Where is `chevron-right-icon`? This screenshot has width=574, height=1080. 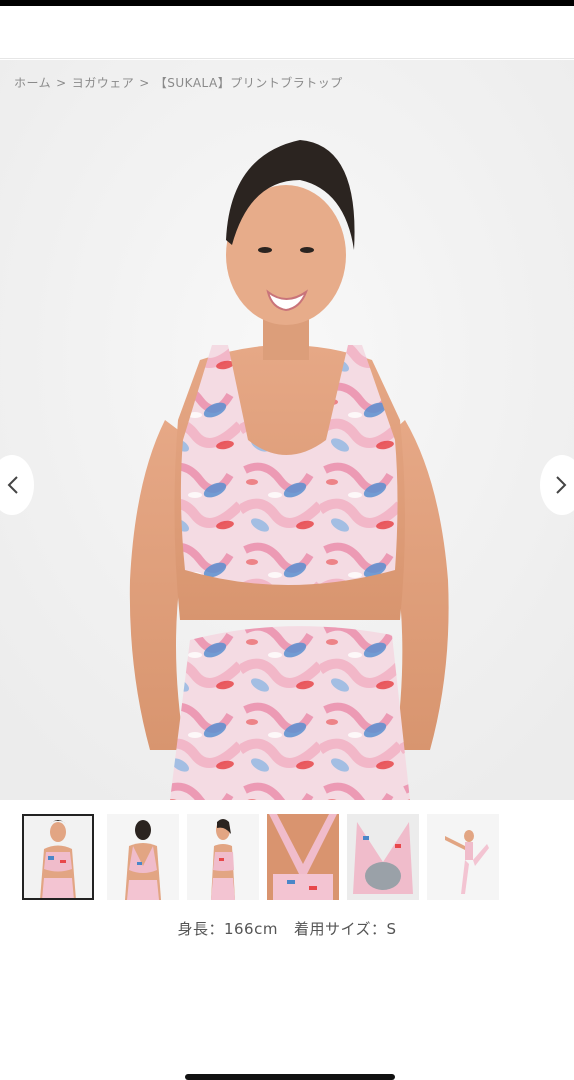 chevron-right-icon is located at coordinates (561, 485).